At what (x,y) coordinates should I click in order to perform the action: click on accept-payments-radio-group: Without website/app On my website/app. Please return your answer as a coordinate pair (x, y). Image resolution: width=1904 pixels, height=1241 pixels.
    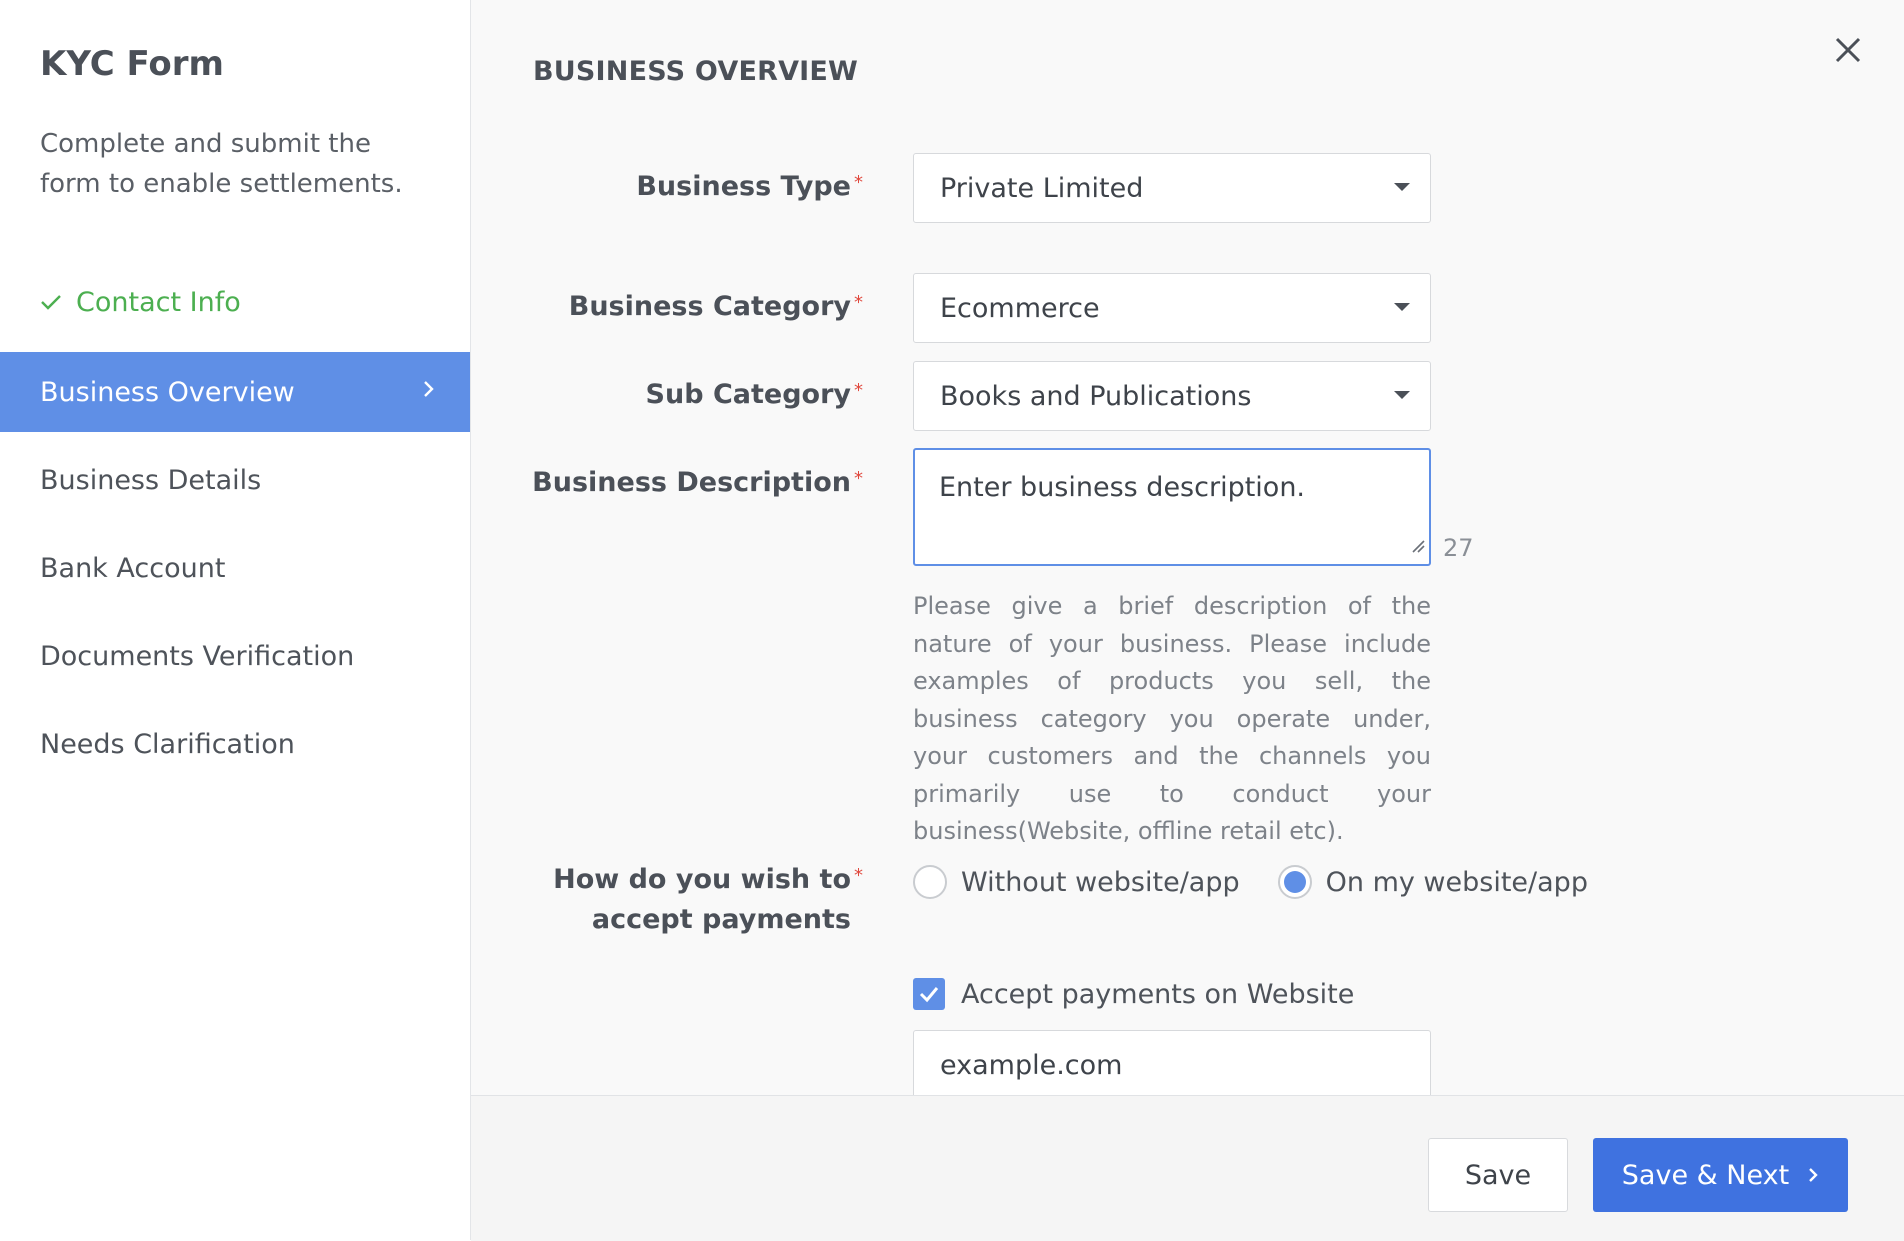
    Looking at the image, I should click on (1269, 882).